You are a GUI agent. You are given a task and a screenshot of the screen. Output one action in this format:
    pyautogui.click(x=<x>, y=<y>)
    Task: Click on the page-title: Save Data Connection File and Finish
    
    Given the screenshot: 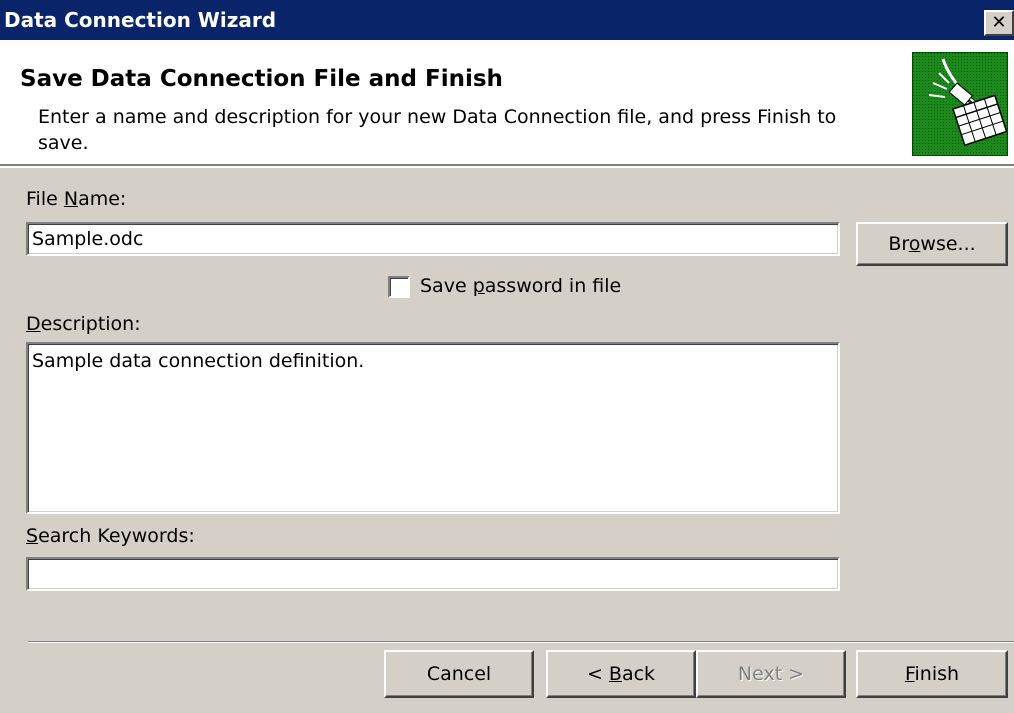 What is the action you would take?
    pyautogui.click(x=261, y=79)
    